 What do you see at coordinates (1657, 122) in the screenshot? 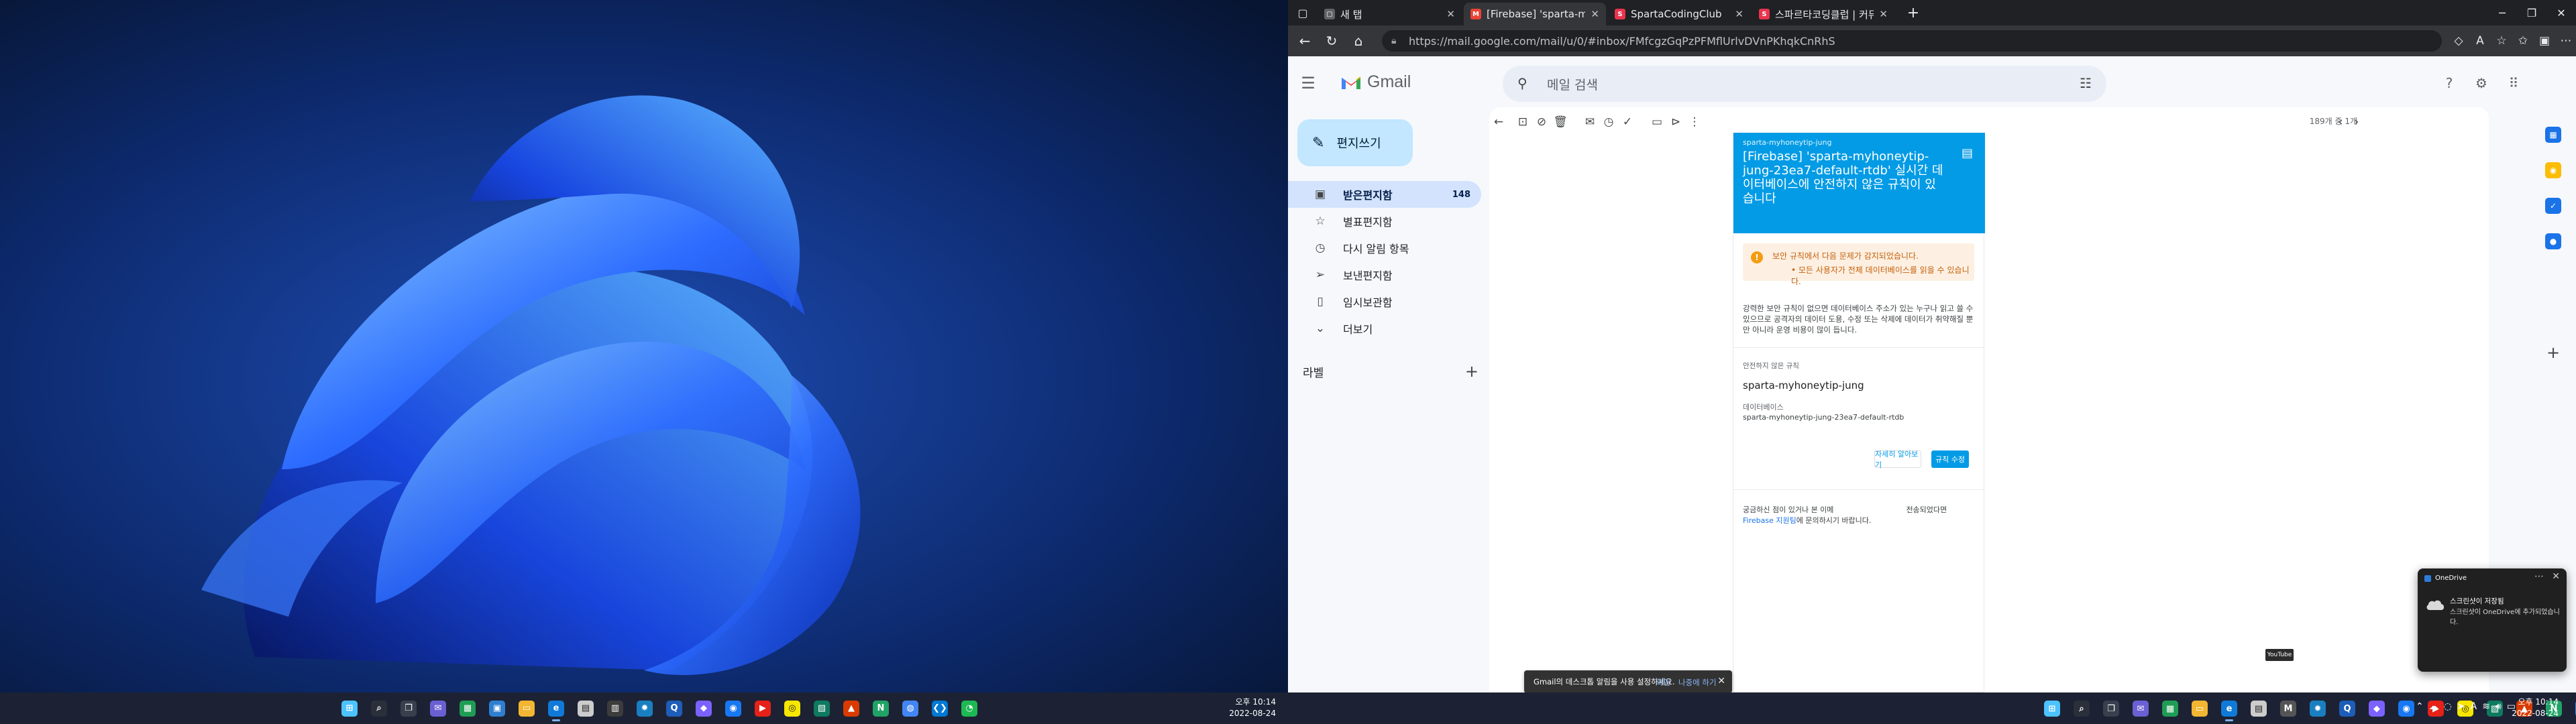
I see `move-to-icon: ▭` at bounding box center [1657, 122].